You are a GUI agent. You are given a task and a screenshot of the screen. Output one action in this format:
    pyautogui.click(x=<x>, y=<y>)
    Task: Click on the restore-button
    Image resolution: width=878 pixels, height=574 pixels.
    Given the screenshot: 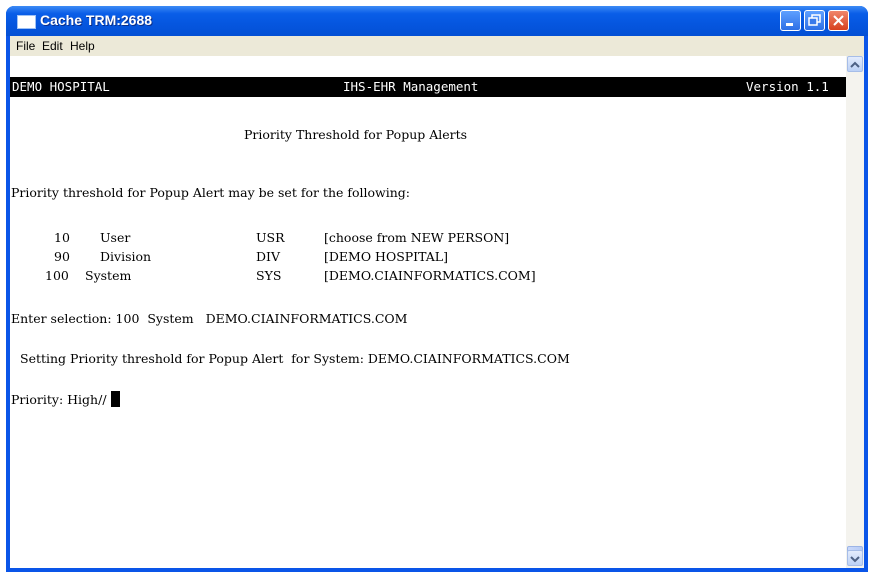 What is the action you would take?
    pyautogui.click(x=814, y=20)
    